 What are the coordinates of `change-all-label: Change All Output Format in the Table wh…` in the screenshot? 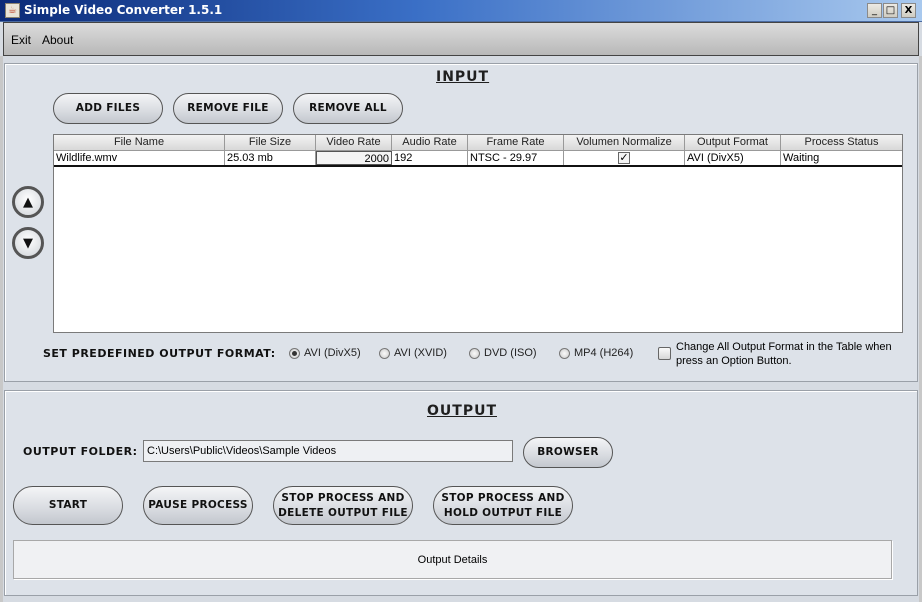 It's located at (784, 354).